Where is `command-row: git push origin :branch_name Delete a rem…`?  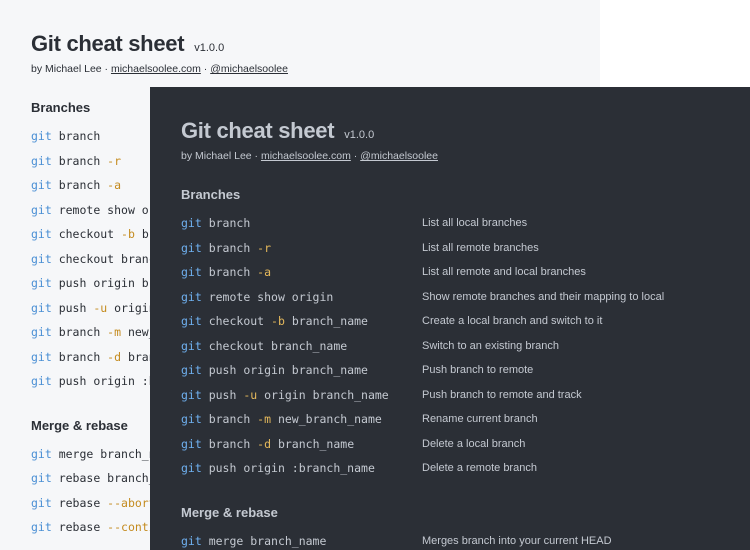 command-row: git push origin :branch_name Delete a rem… is located at coordinates (465, 468).